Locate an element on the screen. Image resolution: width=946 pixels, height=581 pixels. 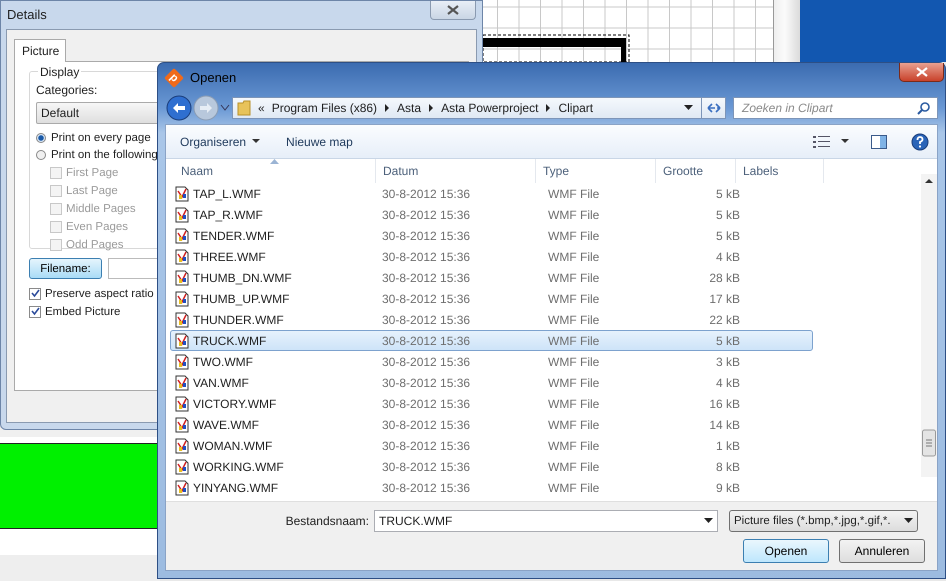
file-row: WORKING.WMF 30-8-2012 15:36 WMF File 8 kB is located at coordinates (491, 466).